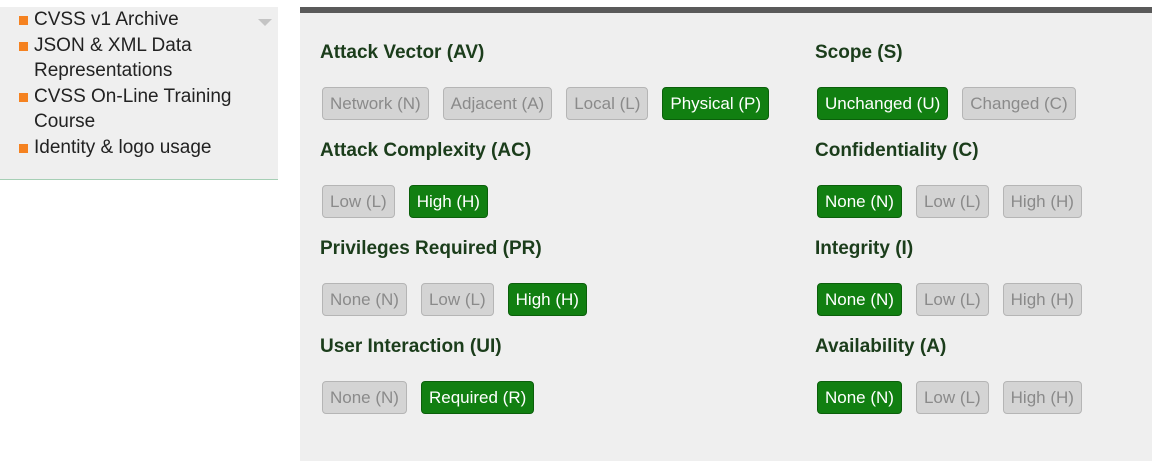  Describe the element at coordinates (265, 22) in the screenshot. I see `scroll-down-arrow-icon` at that location.